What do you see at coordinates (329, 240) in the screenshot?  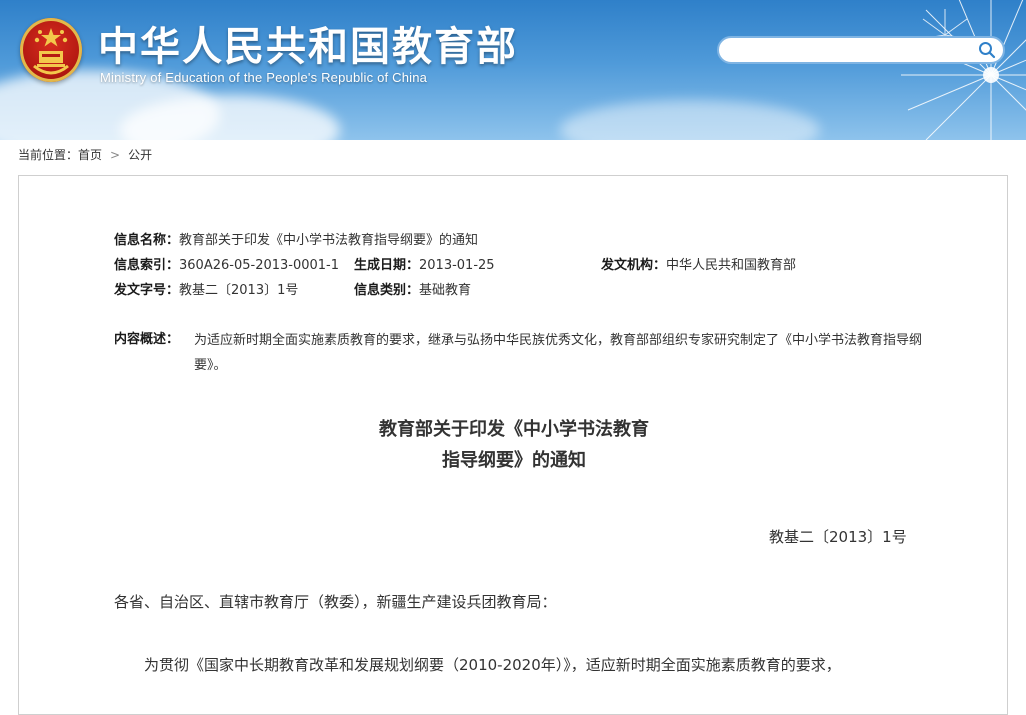 I see `info-name-value: 教育部关于印发《中小学书法教育指导纲要》的通知` at bounding box center [329, 240].